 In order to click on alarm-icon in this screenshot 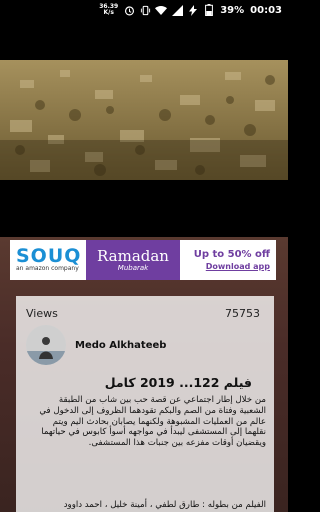, I will do `click(129, 10)`.